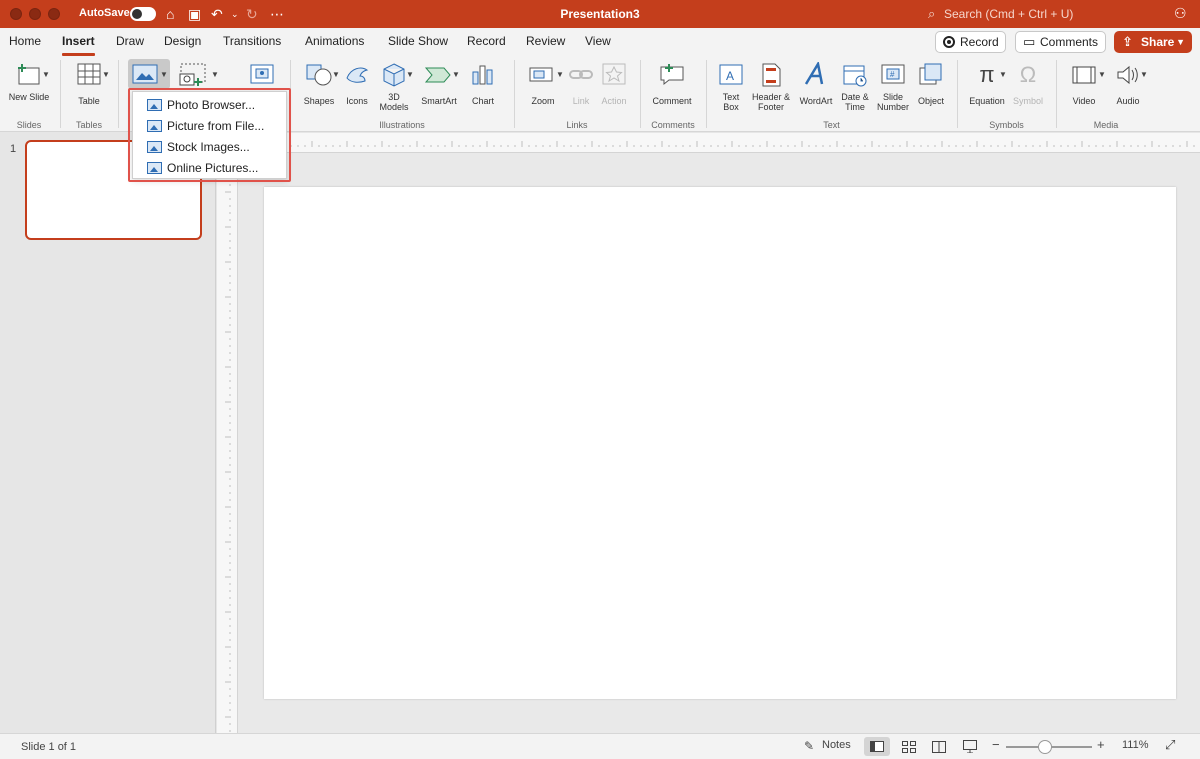 Image resolution: width=1200 pixels, height=759 pixels. What do you see at coordinates (25, 41) in the screenshot?
I see `tab-home: Home` at bounding box center [25, 41].